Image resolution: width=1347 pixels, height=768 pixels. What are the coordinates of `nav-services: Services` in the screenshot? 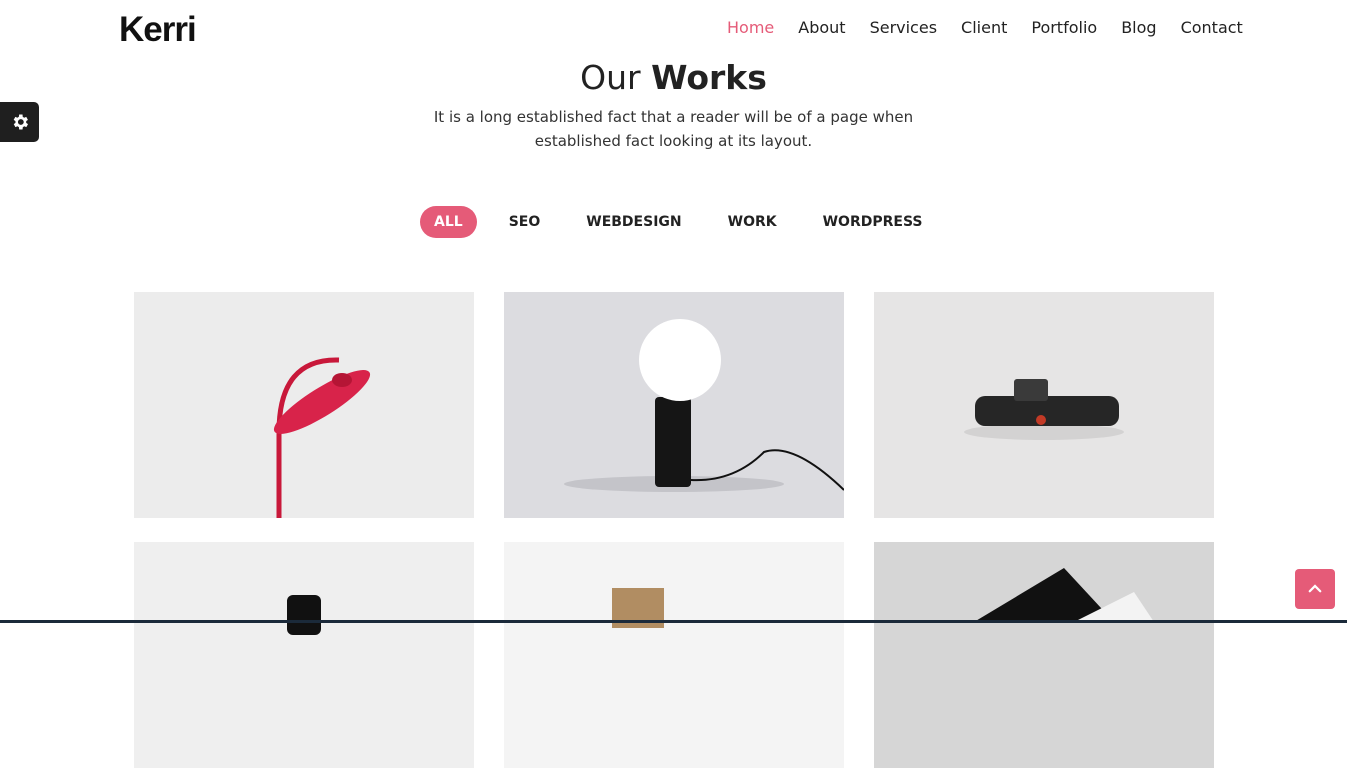 It's located at (903, 27).